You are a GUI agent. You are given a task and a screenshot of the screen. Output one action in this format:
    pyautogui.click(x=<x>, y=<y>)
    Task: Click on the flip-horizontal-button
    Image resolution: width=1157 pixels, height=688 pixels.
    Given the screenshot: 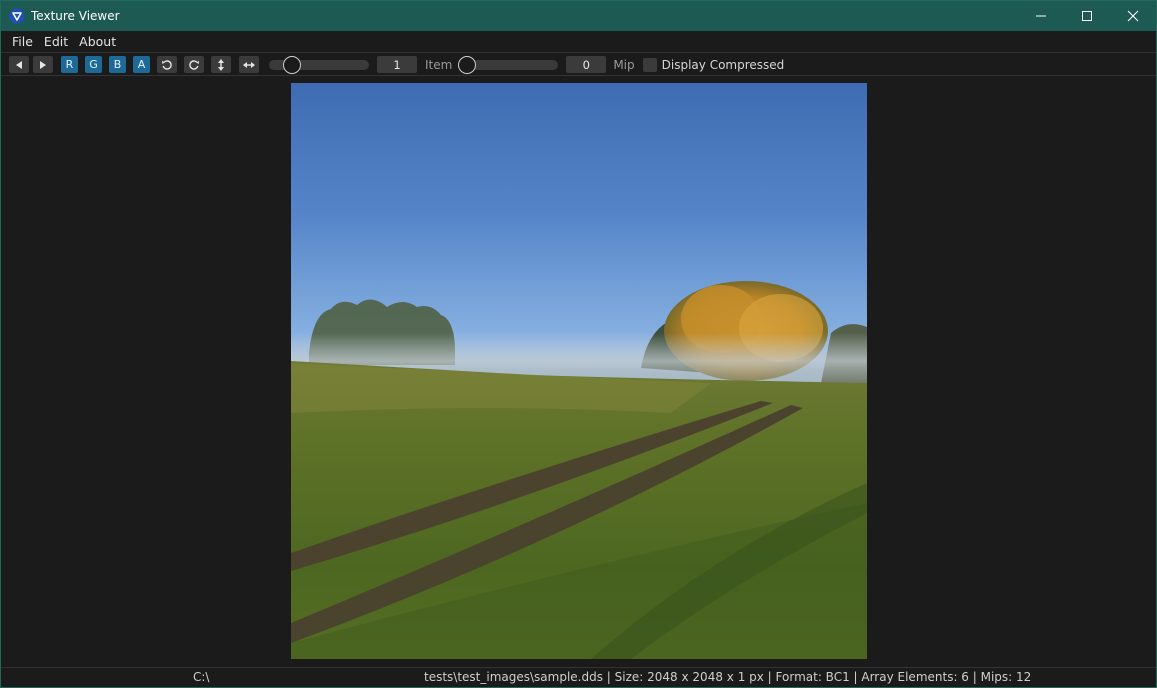 What is the action you would take?
    pyautogui.click(x=249, y=64)
    